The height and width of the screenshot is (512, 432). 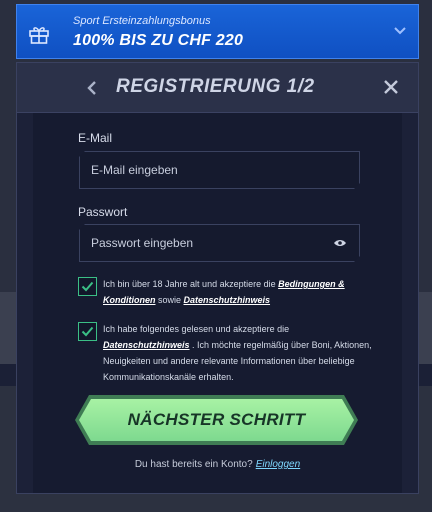 I want to click on next-step-button: NÄCHSTER SCHRITT, so click(x=216, y=420).